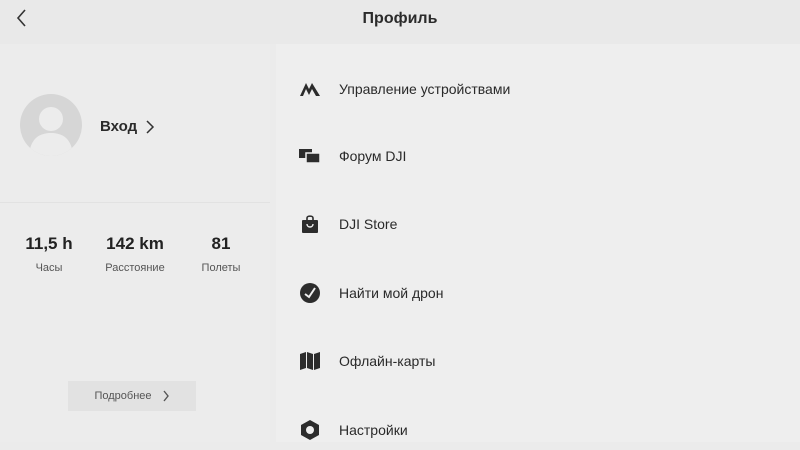  What do you see at coordinates (538, 156) in the screenshot?
I see `menu-item-forum: Форум DJI` at bounding box center [538, 156].